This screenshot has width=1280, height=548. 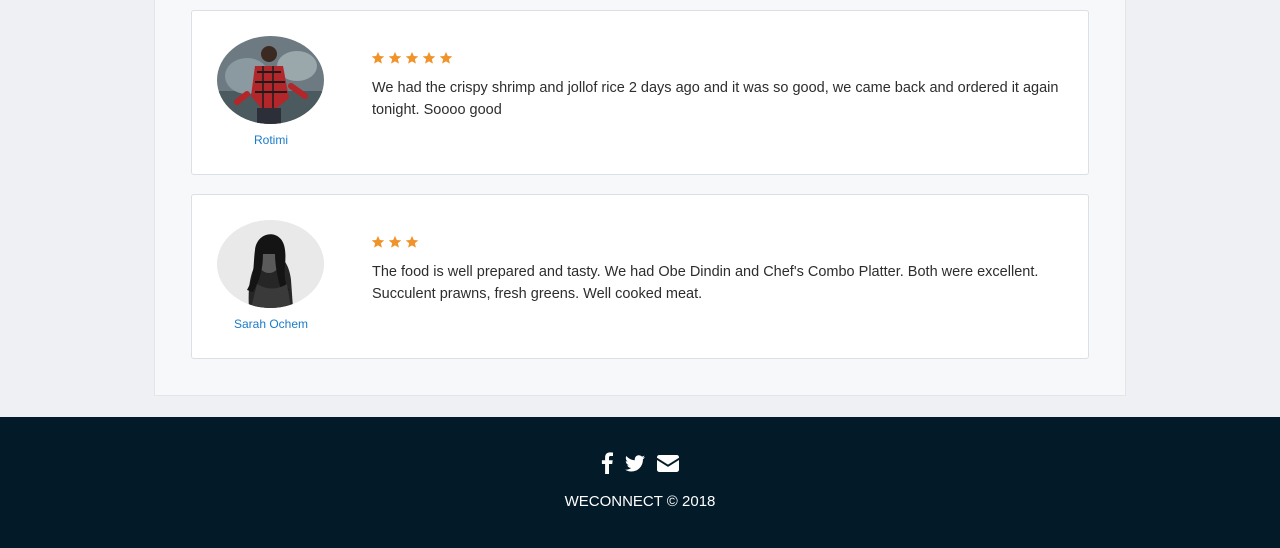 I want to click on social-links, so click(x=640, y=463).